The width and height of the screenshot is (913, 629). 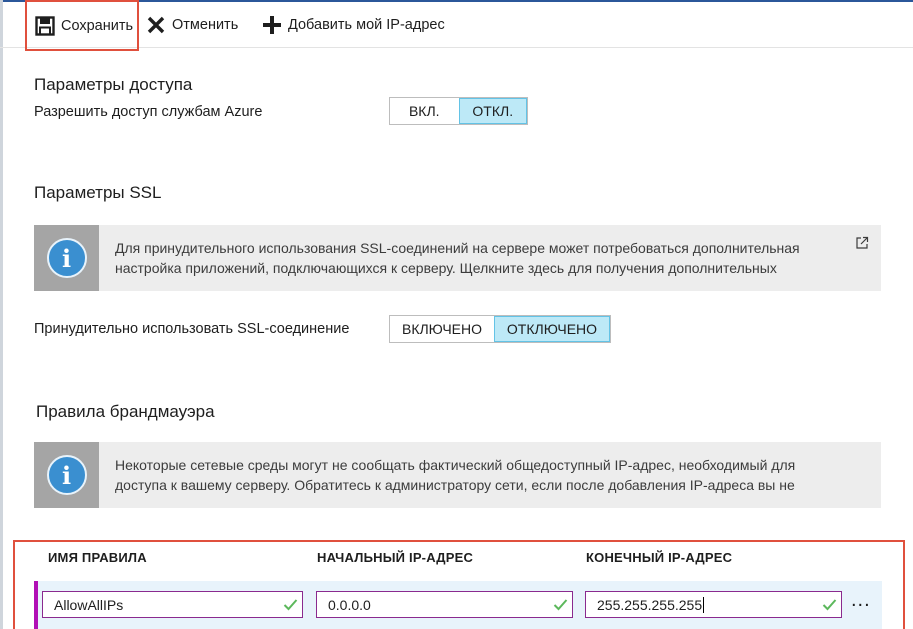 What do you see at coordinates (862, 242) in the screenshot?
I see `external-link-icon` at bounding box center [862, 242].